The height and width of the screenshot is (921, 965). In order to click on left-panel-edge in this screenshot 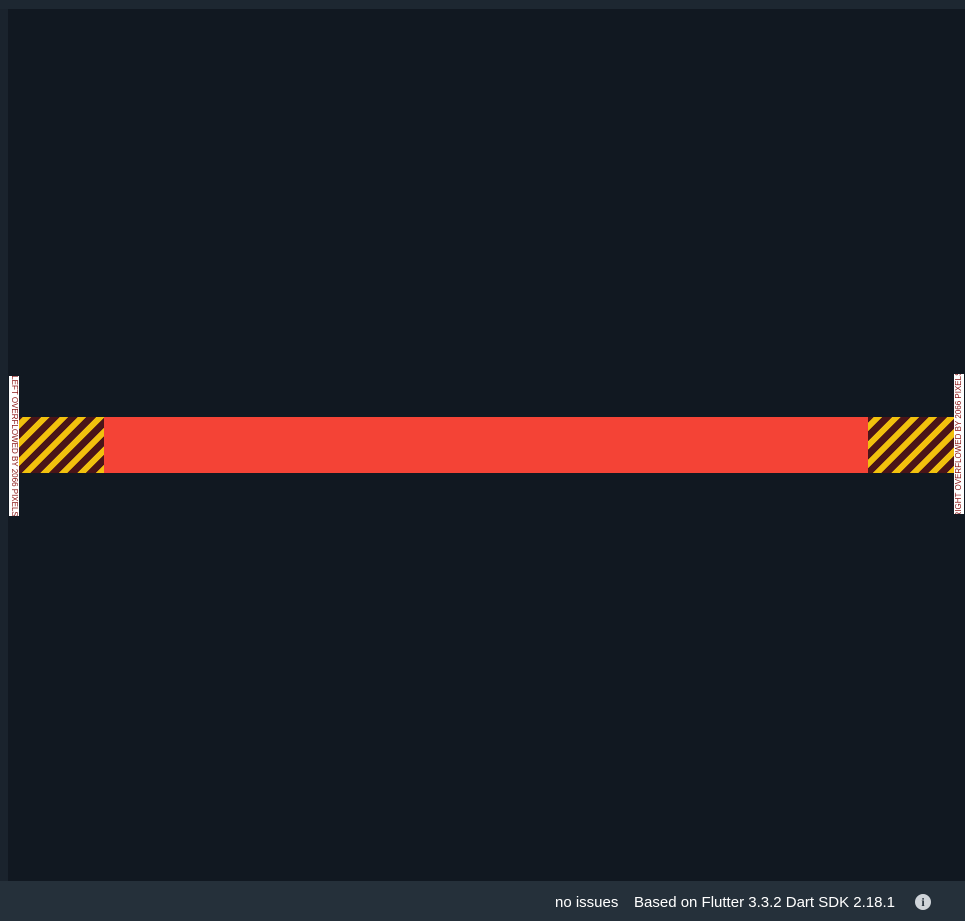, I will do `click(4, 445)`.